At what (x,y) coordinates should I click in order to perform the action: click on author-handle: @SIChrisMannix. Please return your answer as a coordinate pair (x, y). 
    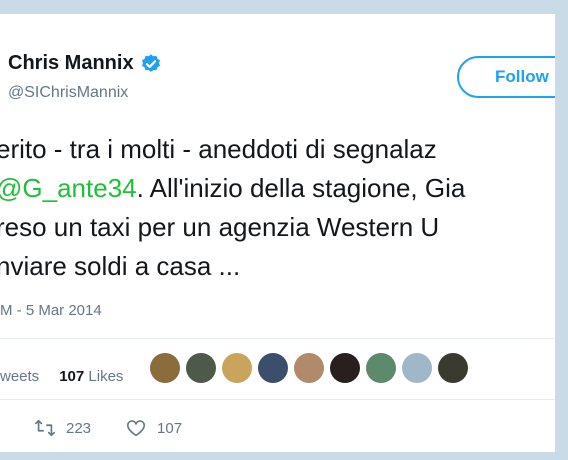
    Looking at the image, I should click on (68, 93).